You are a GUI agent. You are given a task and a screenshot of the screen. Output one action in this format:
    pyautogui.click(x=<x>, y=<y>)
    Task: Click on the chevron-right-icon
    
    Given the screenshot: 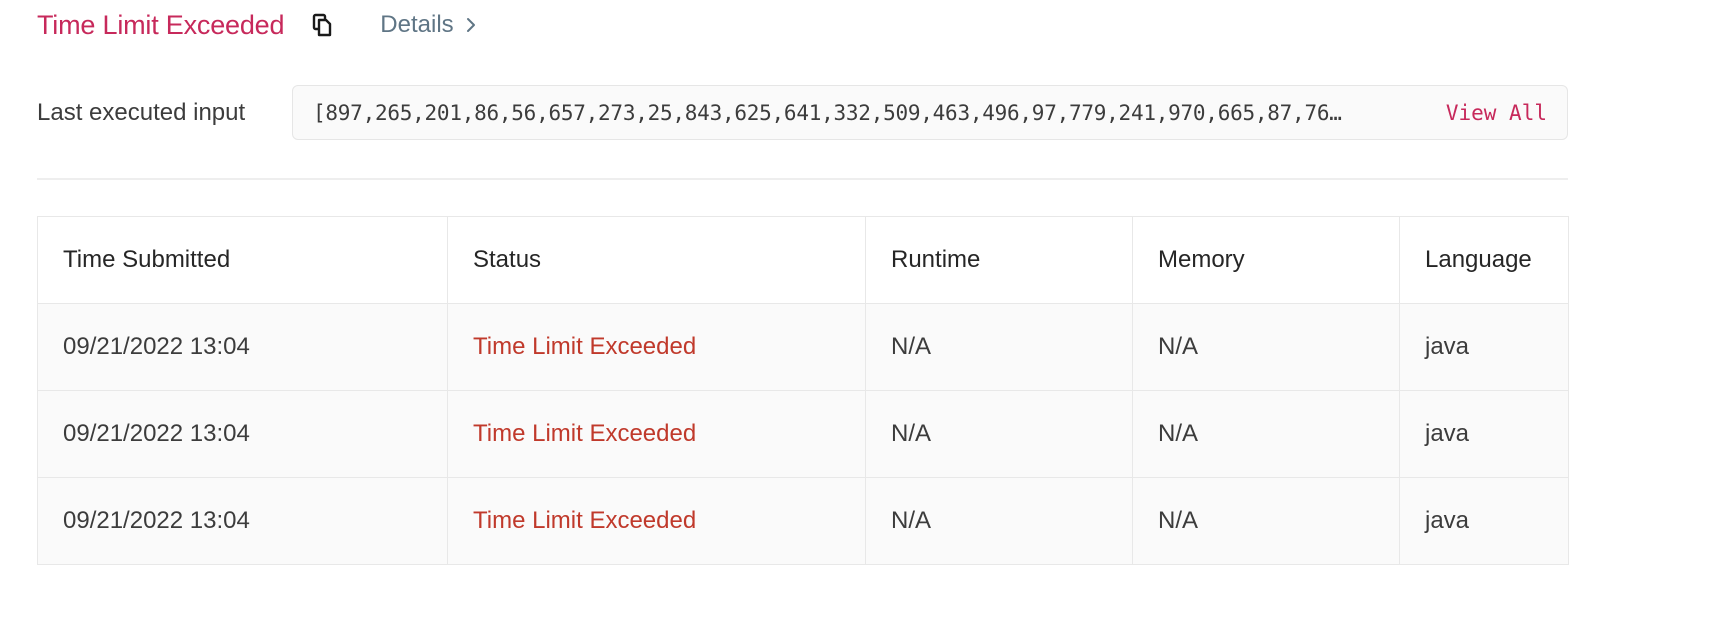 What is the action you would take?
    pyautogui.click(x=471, y=25)
    